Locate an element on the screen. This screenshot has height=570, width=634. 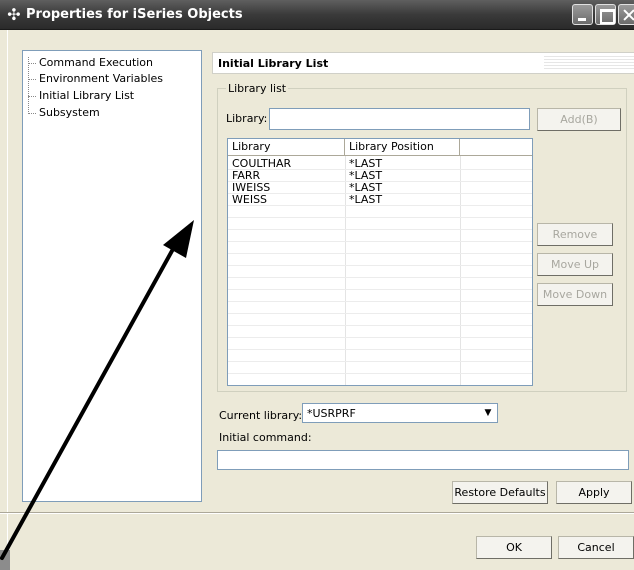
current-library-select: *USRPRF ▼ is located at coordinates (400, 413).